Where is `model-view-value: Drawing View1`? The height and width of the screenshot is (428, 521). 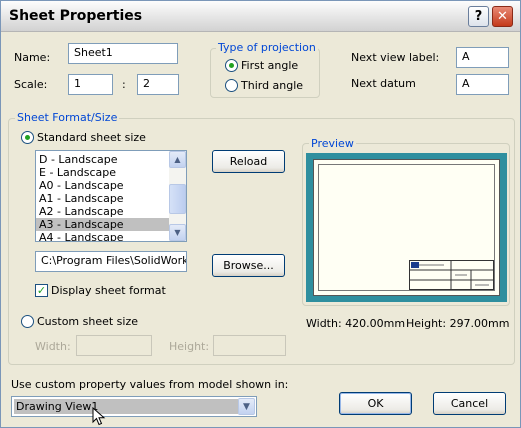
model-view-value: Drawing View1 is located at coordinates (126, 406).